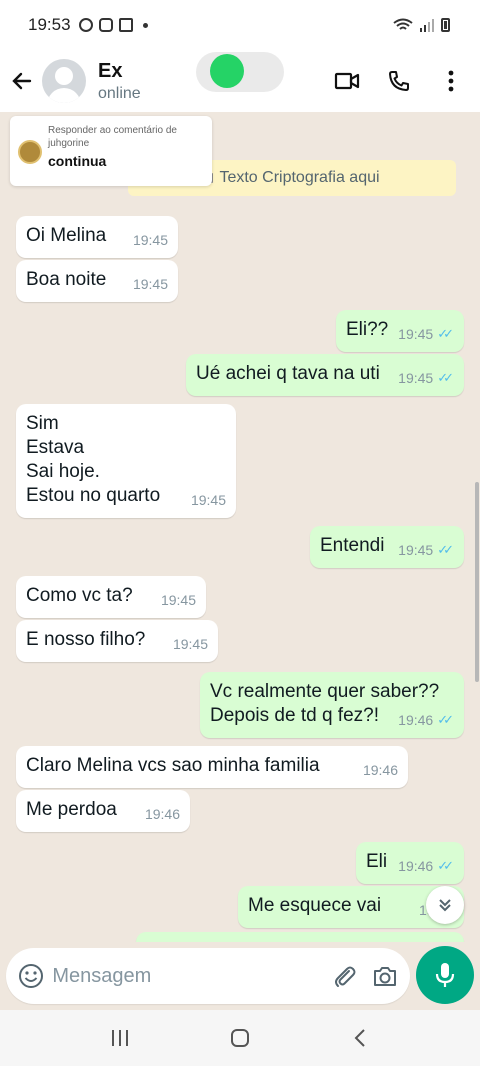 This screenshot has width=480, height=1066. I want to click on home-icon, so click(240, 1038).